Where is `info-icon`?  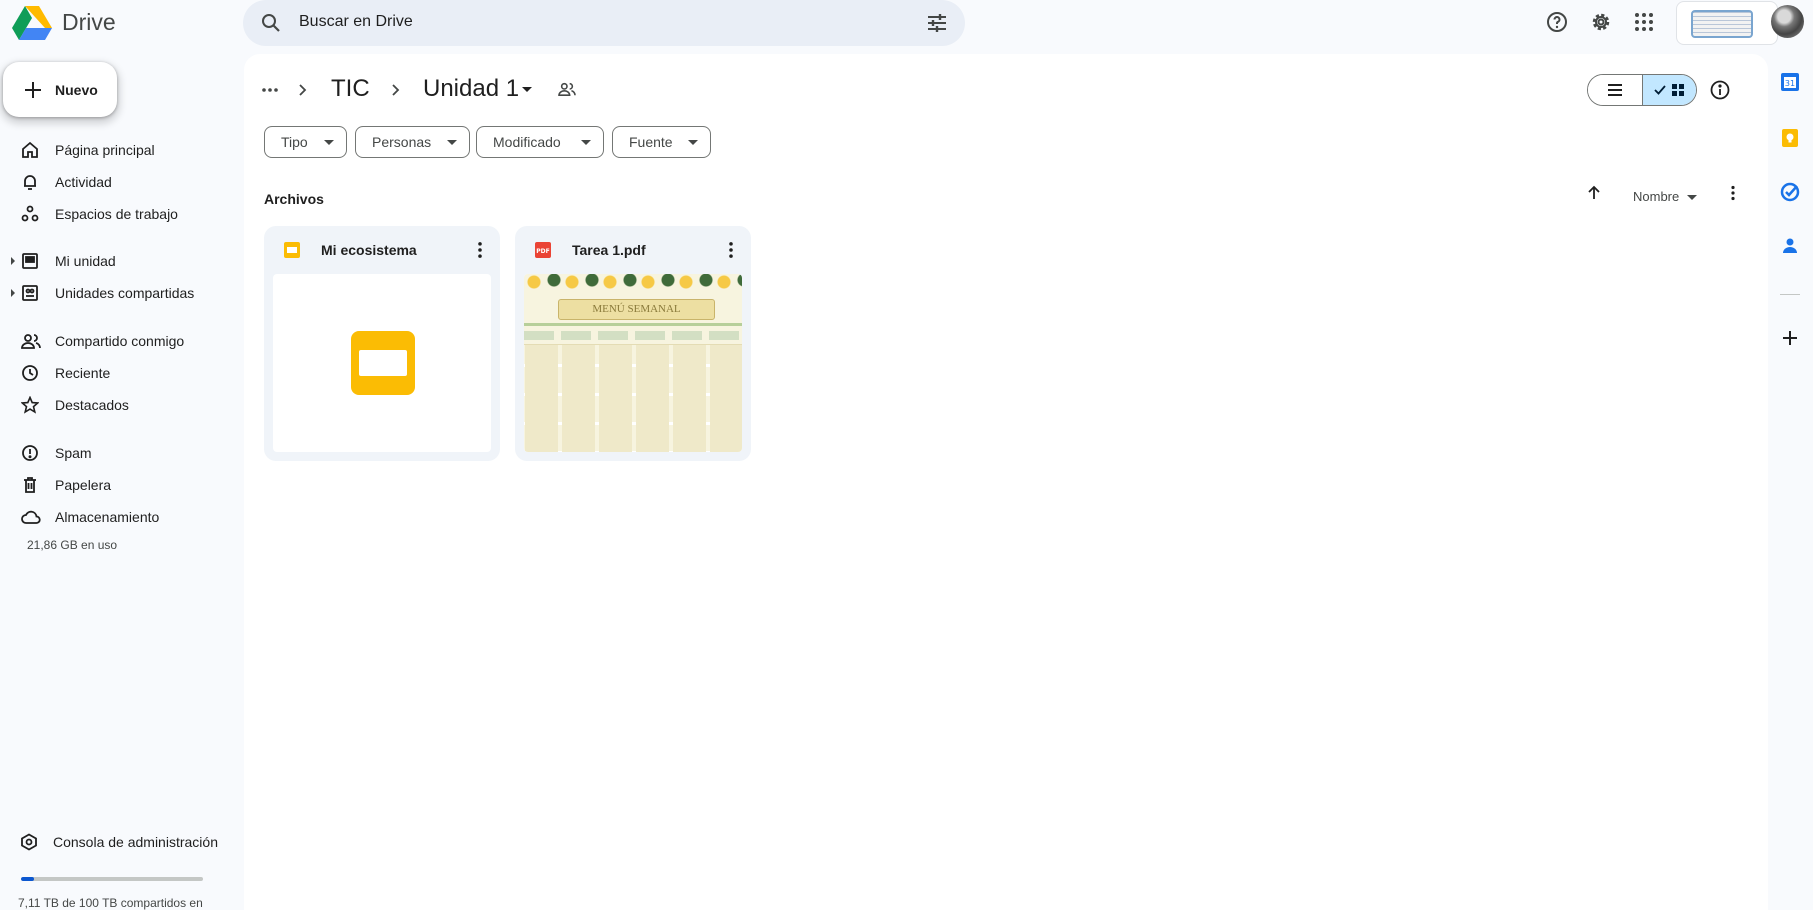 info-icon is located at coordinates (1720, 90).